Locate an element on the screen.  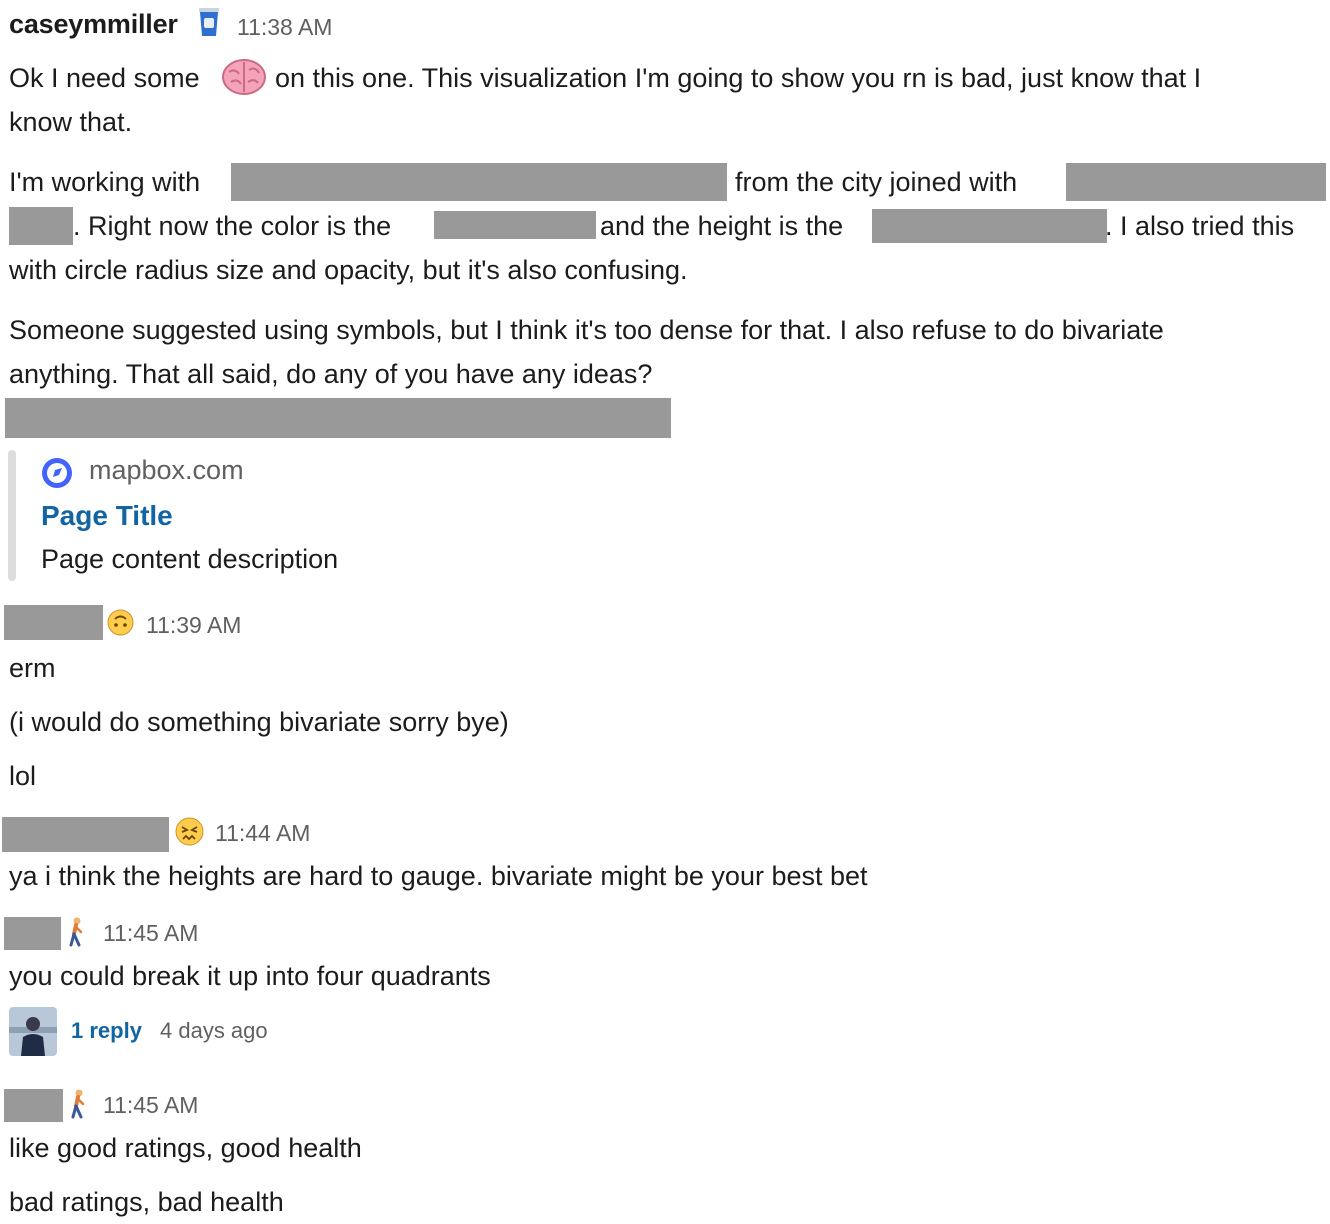
avatar is located at coordinates (33, 1031).